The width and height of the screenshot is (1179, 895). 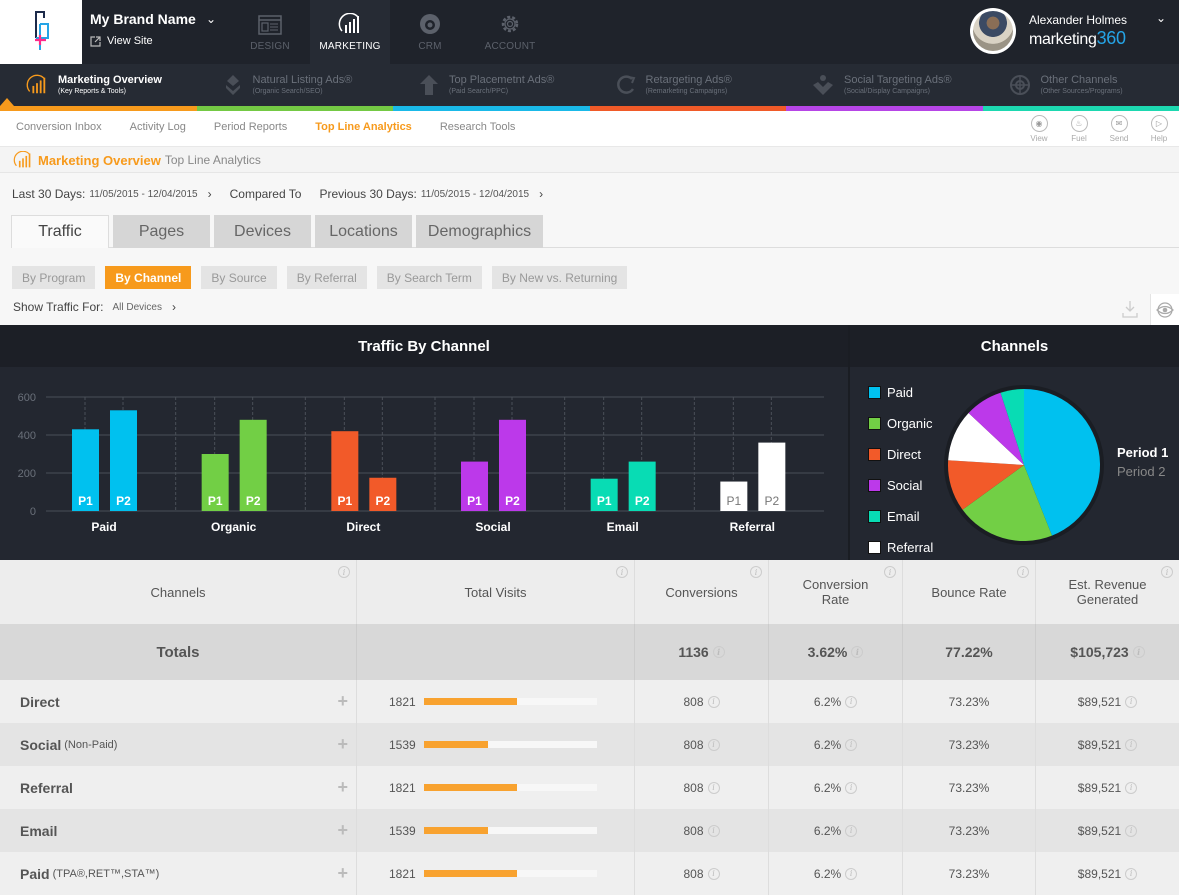 What do you see at coordinates (161, 231) in the screenshot?
I see `tab-pages: Pages` at bounding box center [161, 231].